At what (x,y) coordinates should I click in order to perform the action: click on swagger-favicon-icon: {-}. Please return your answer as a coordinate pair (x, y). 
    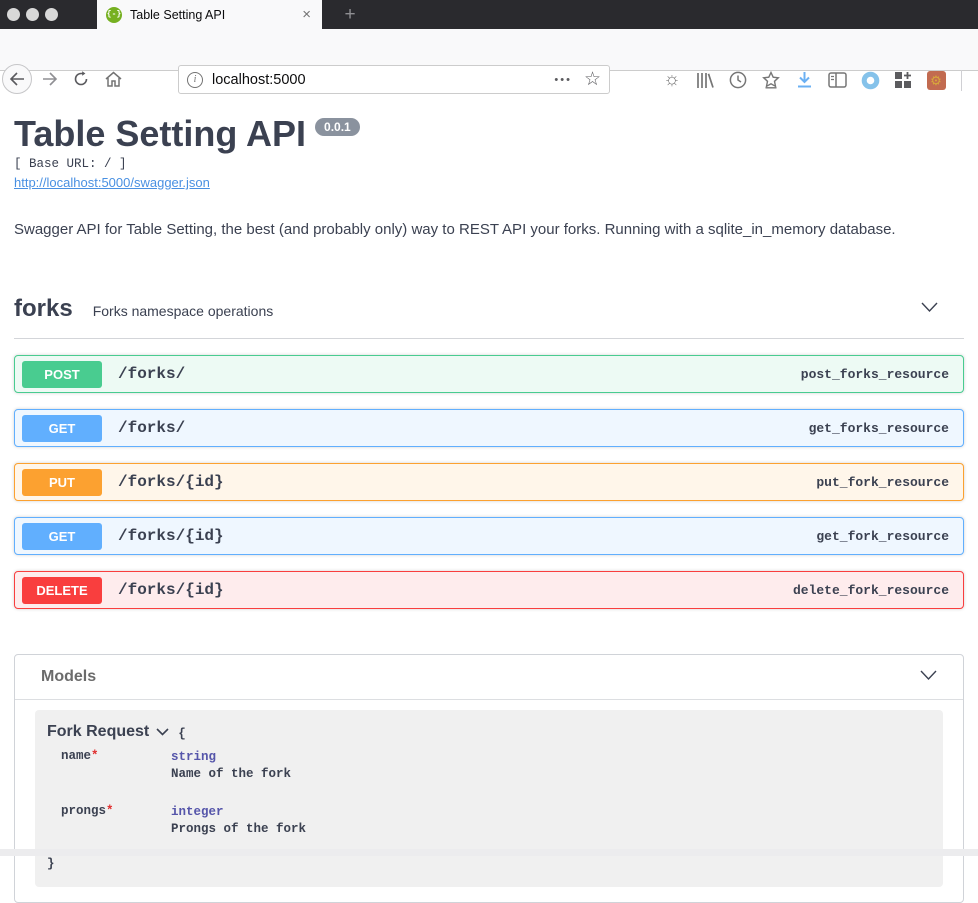
    Looking at the image, I should click on (114, 14).